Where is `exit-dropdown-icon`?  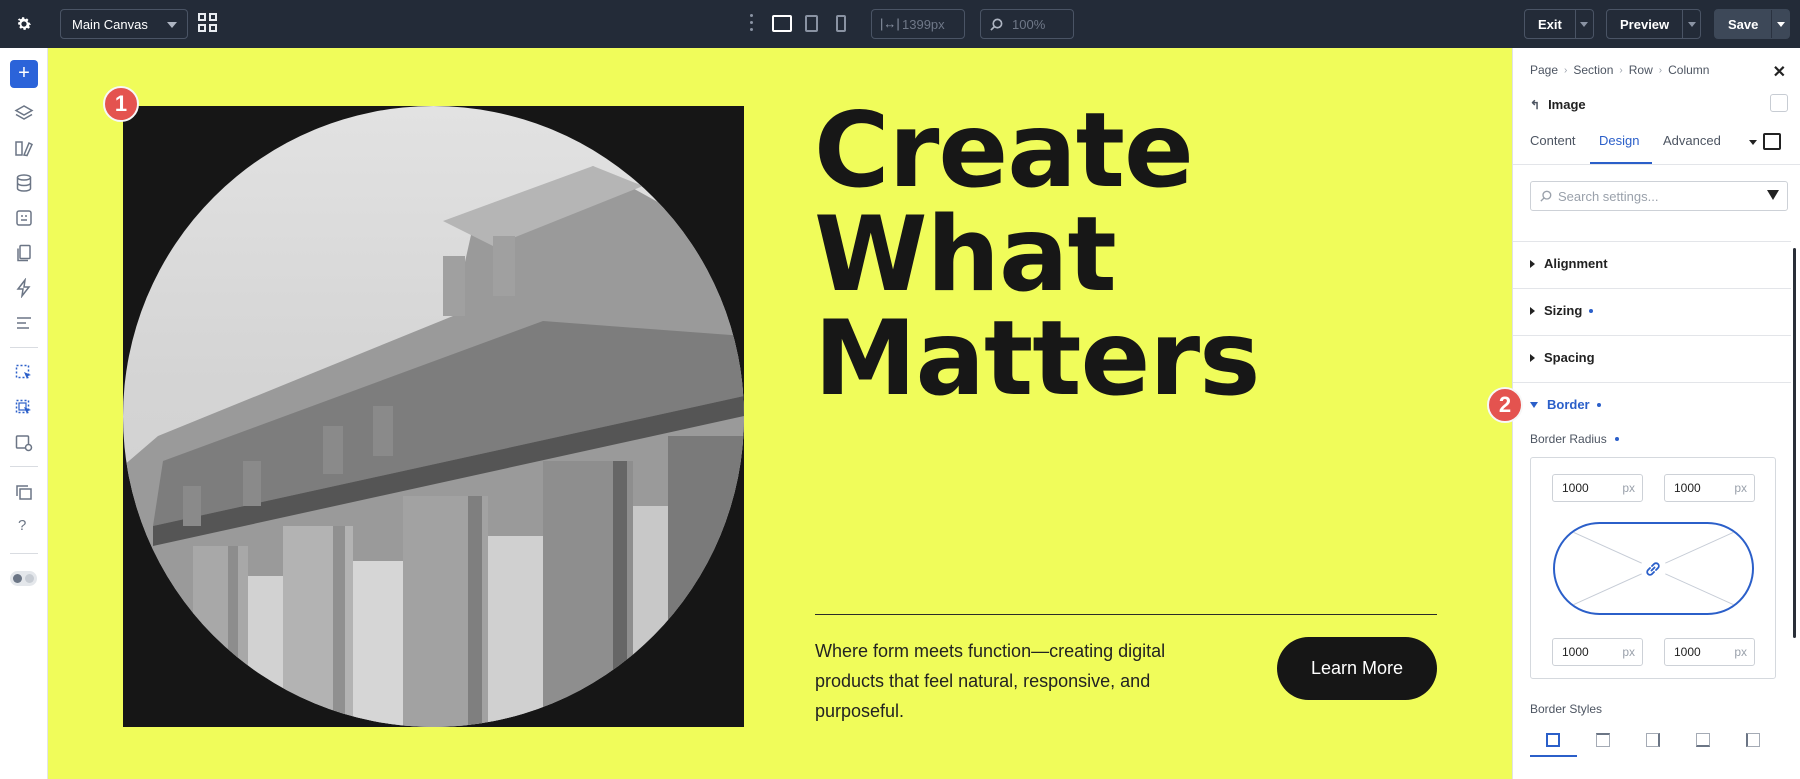
exit-dropdown-icon is located at coordinates (1583, 24).